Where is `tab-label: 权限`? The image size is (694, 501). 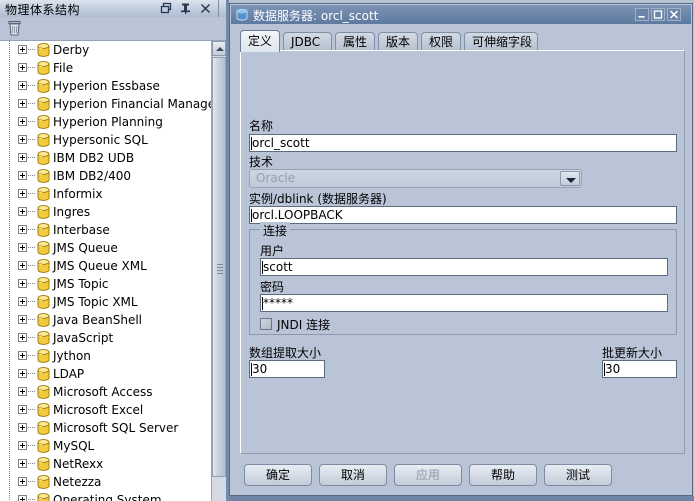
tab-label: 权限 is located at coordinates (441, 42).